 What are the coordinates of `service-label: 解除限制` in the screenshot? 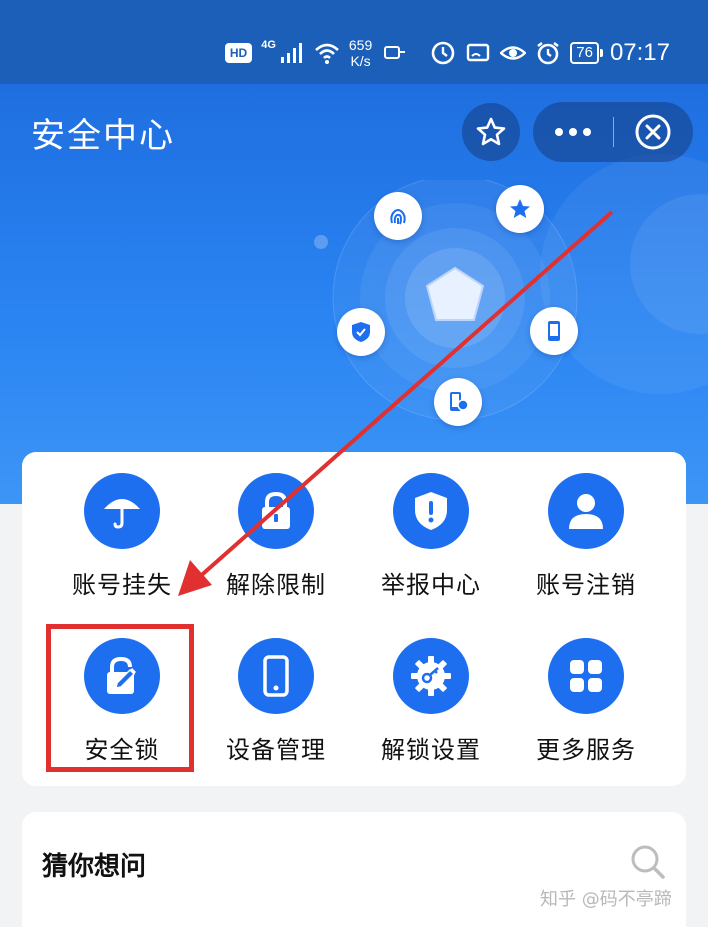 It's located at (276, 585).